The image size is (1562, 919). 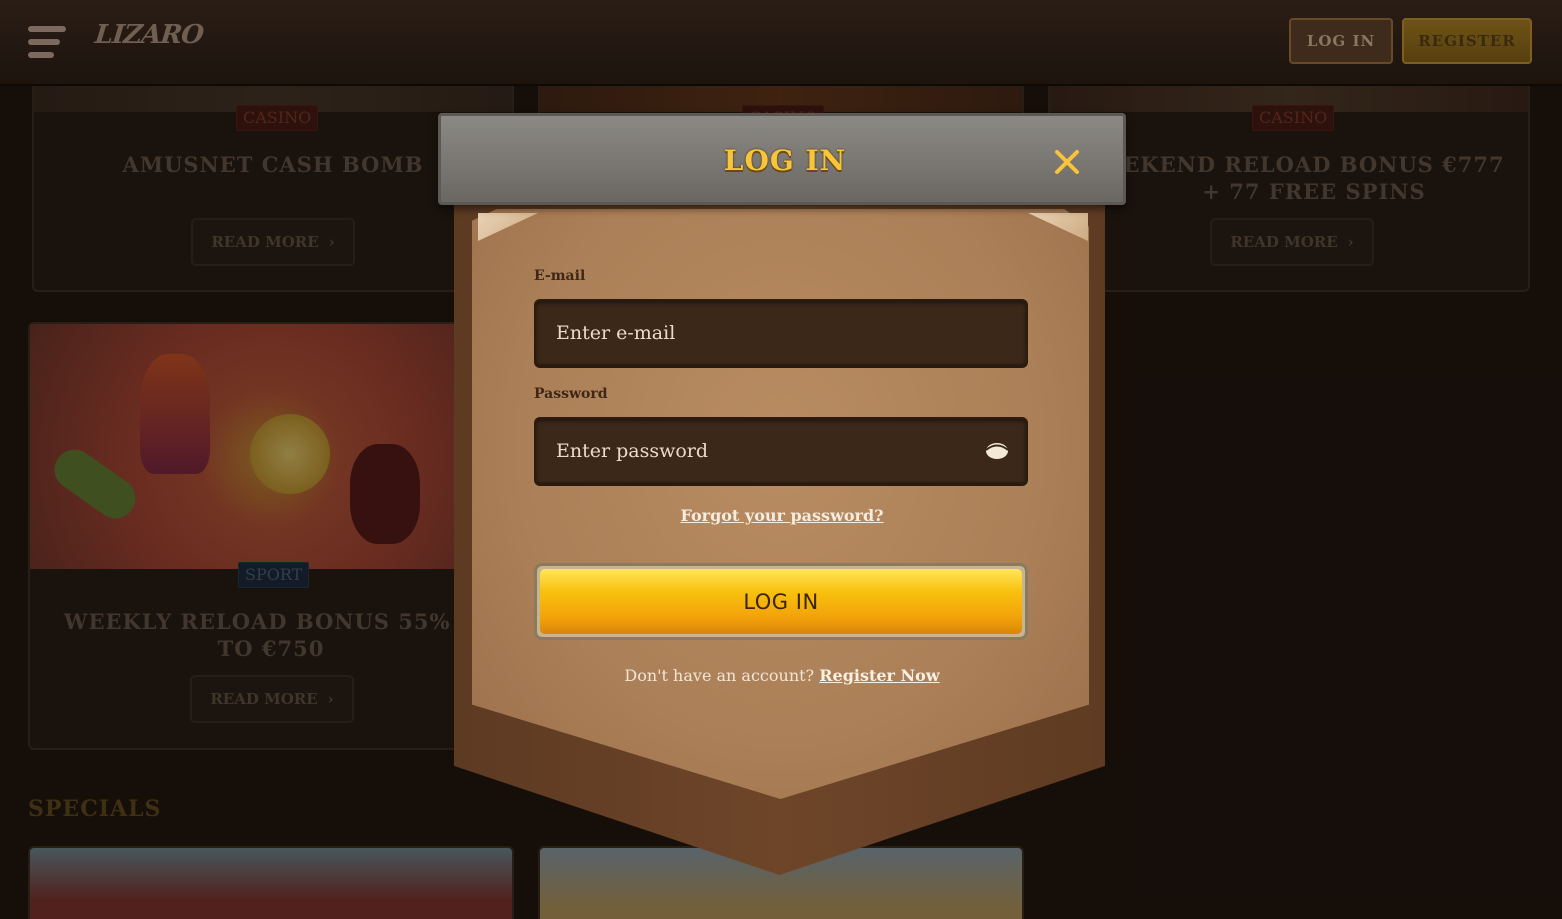 What do you see at coordinates (95, 809) in the screenshot?
I see `section-title-specials: SPECIALS` at bounding box center [95, 809].